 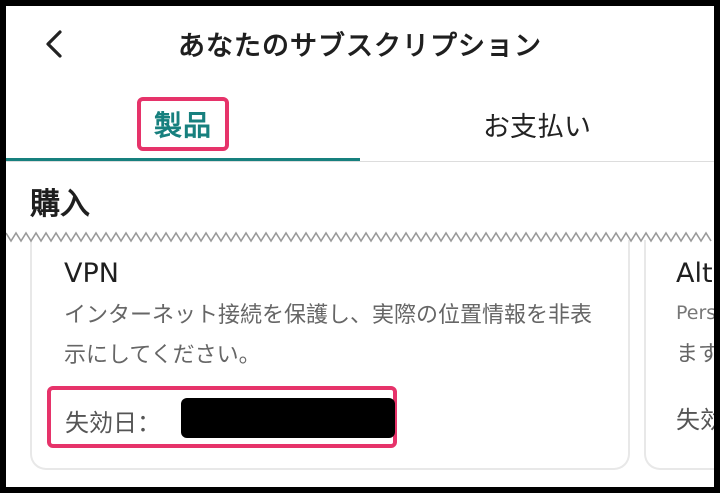 I want to click on card-description-line: ます, so click(x=695, y=354).